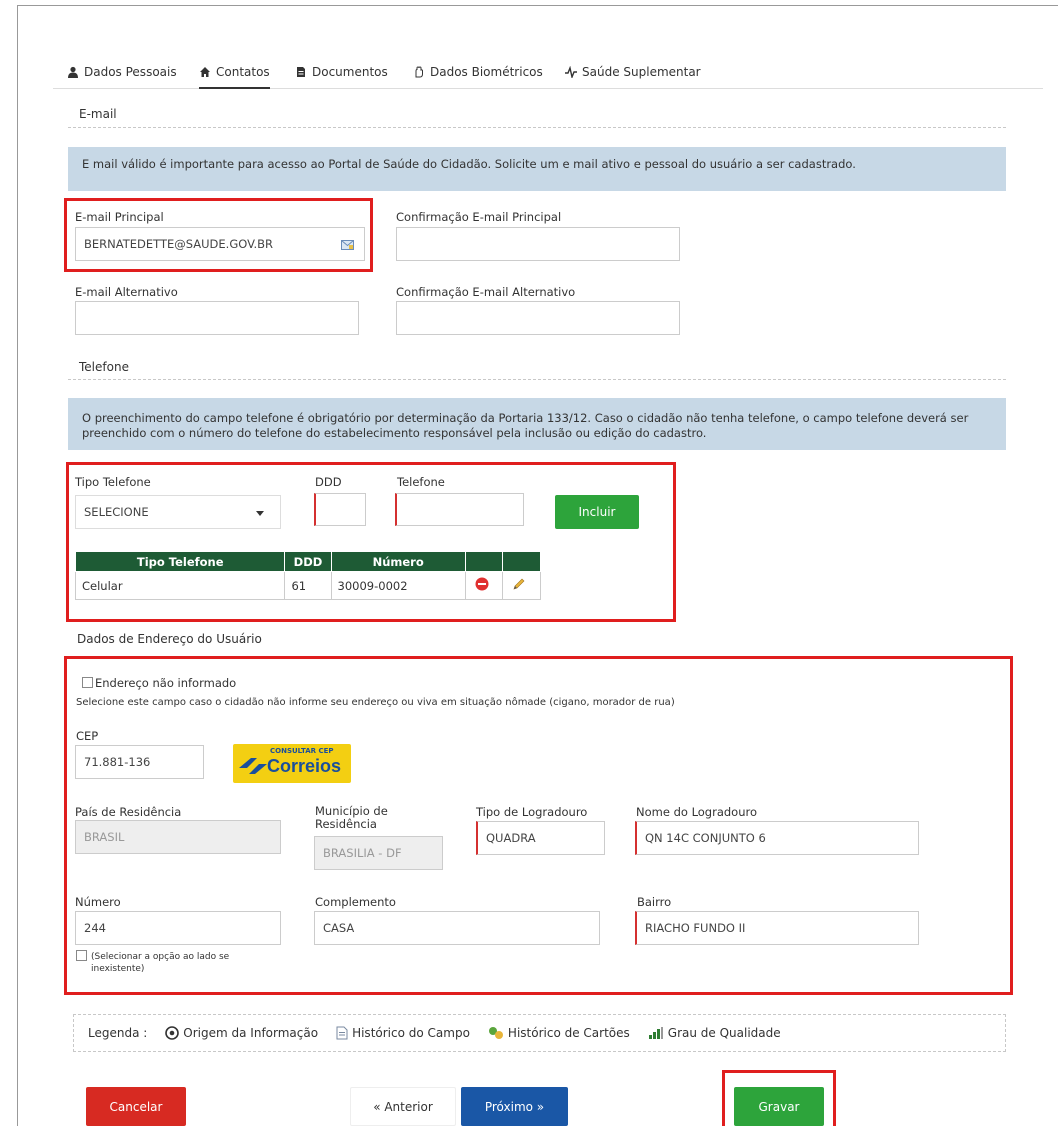 The image size is (1058, 1126). What do you see at coordinates (136, 1106) in the screenshot?
I see `cancel-button: Cancelar` at bounding box center [136, 1106].